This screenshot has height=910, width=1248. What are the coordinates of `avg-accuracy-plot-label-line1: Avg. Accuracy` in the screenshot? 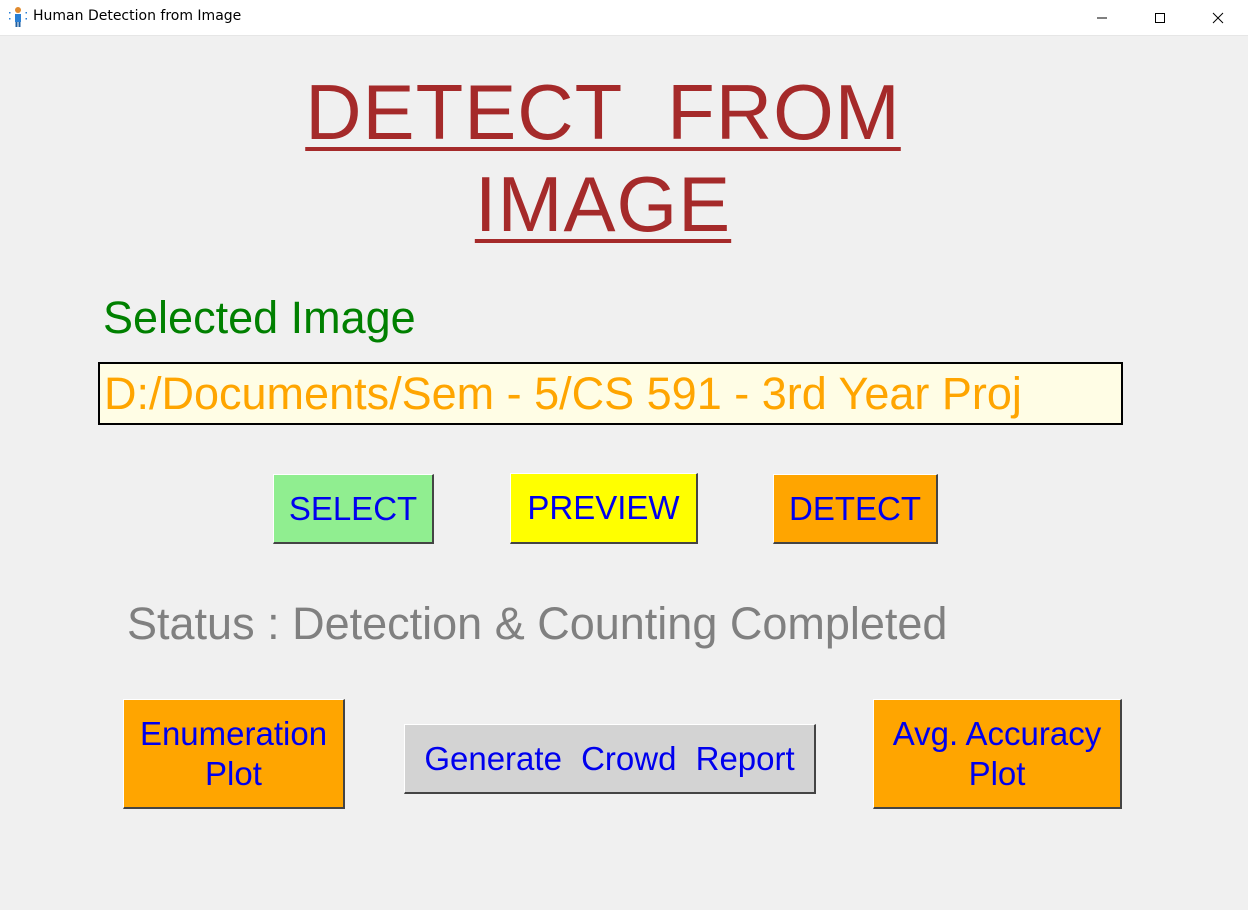 It's located at (997, 733).